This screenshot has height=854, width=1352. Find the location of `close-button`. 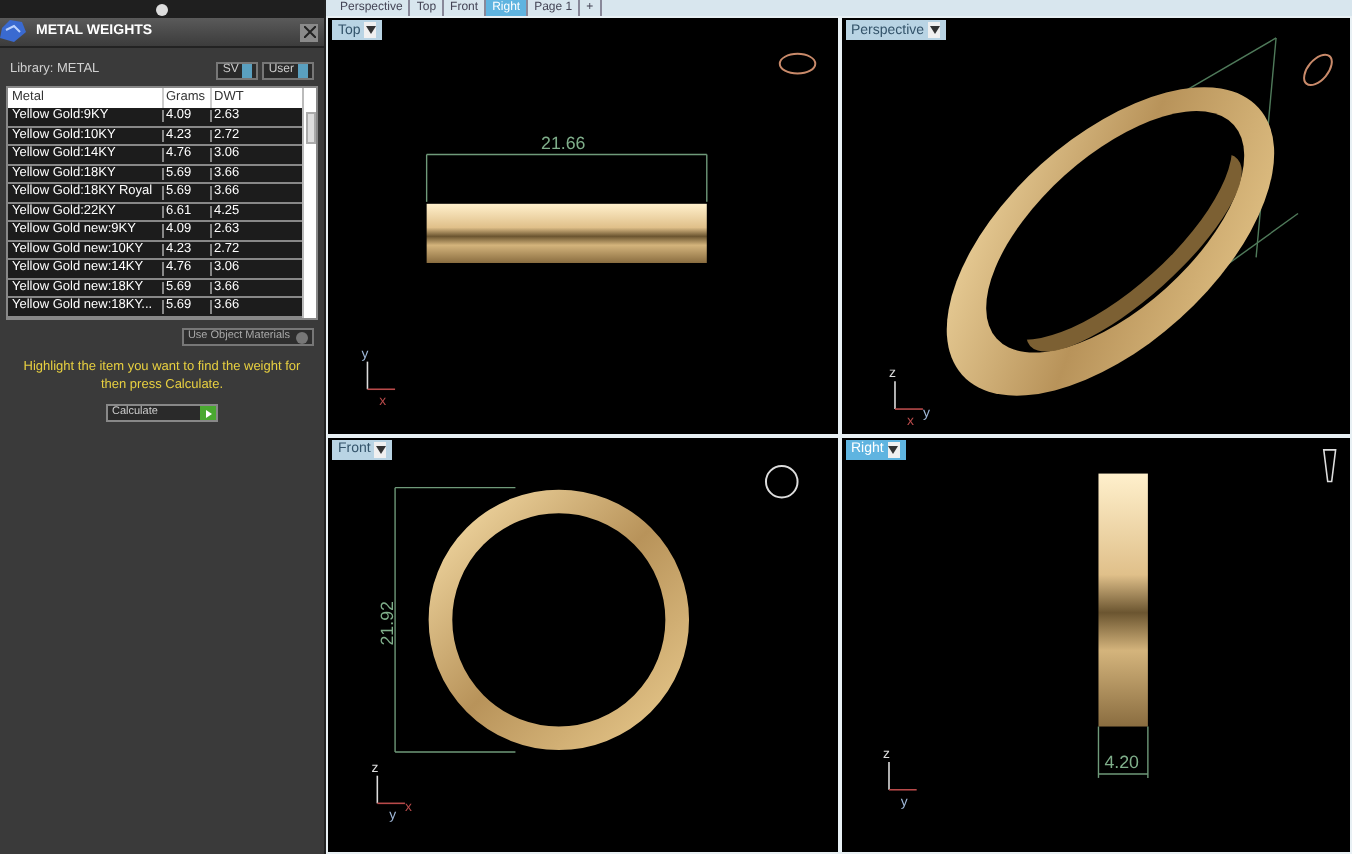

close-button is located at coordinates (309, 32).